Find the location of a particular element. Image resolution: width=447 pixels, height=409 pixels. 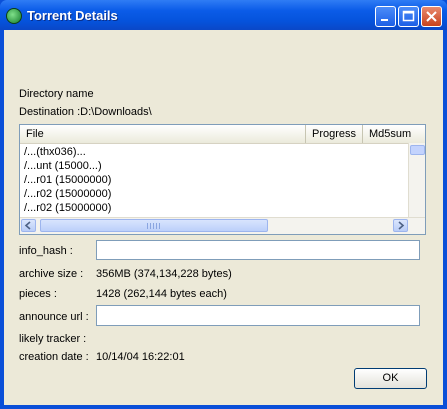

vertical-scroll-thumb is located at coordinates (417, 150).